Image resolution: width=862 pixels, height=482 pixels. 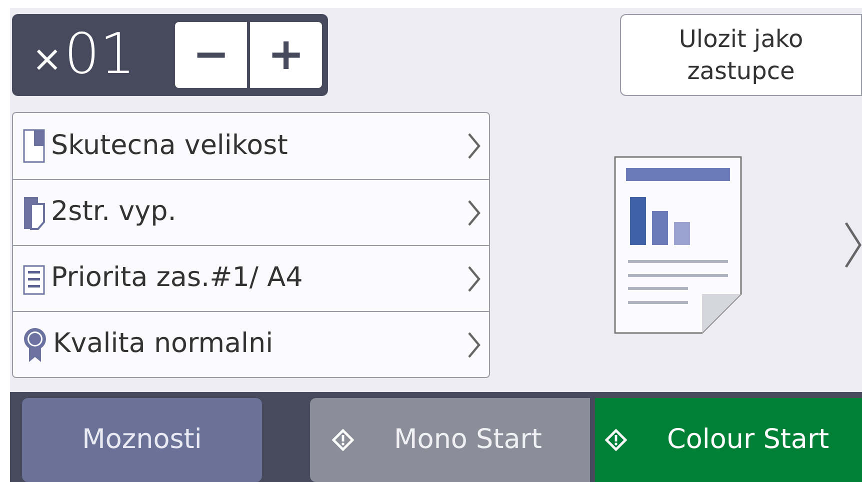 I want to click on button-label: Mono Start, so click(x=468, y=439).